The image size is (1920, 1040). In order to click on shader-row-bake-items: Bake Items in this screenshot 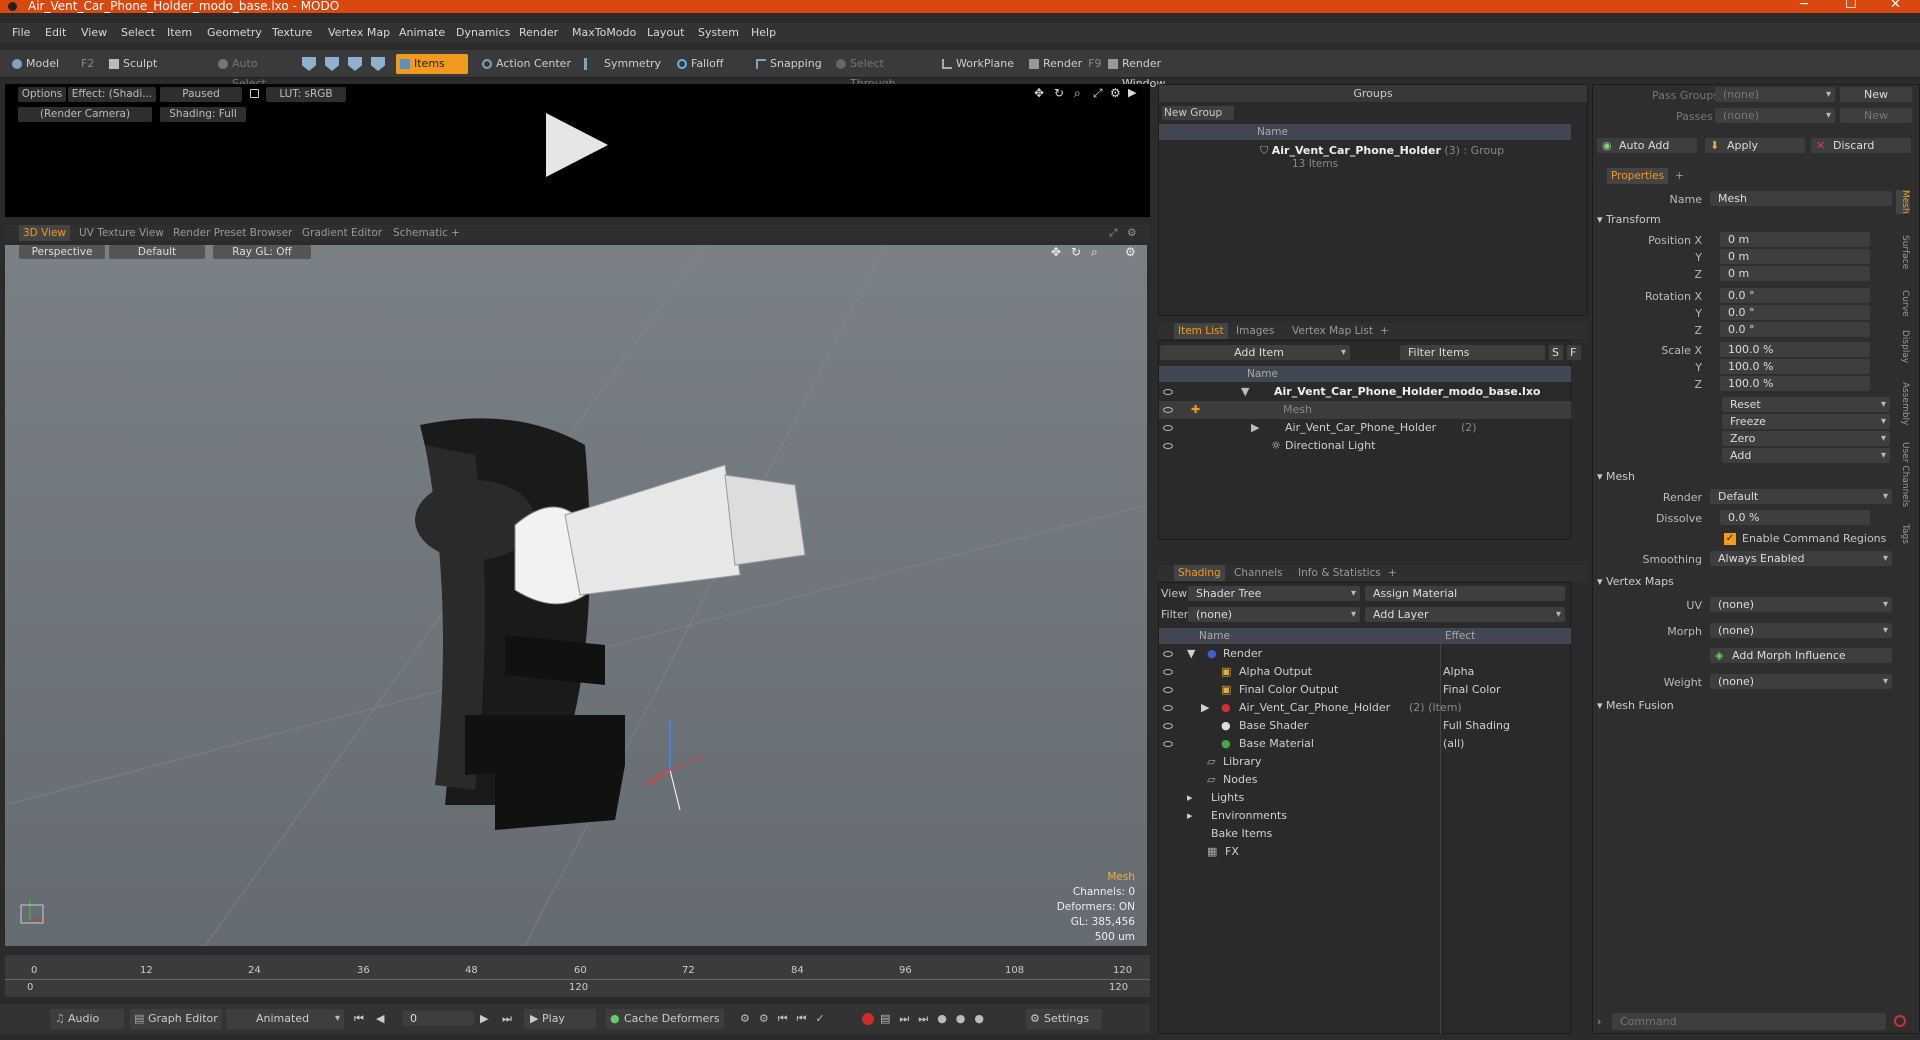, I will do `click(1365, 834)`.